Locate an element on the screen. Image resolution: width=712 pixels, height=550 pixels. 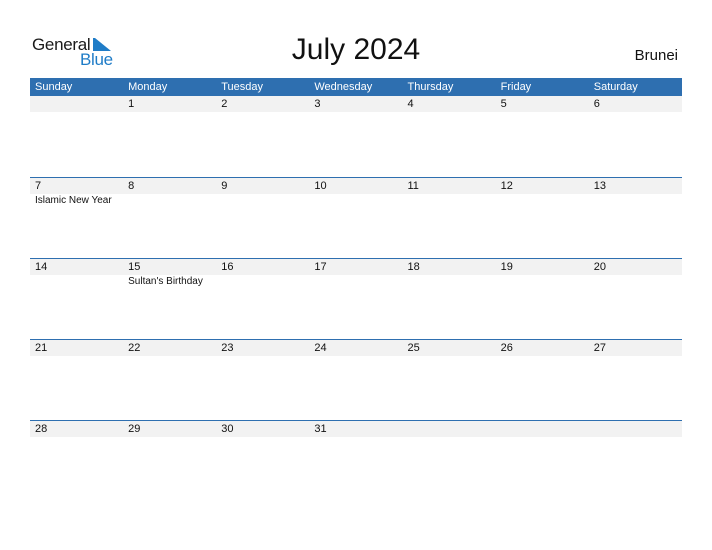
day-number: 13 is located at coordinates (599, 186).